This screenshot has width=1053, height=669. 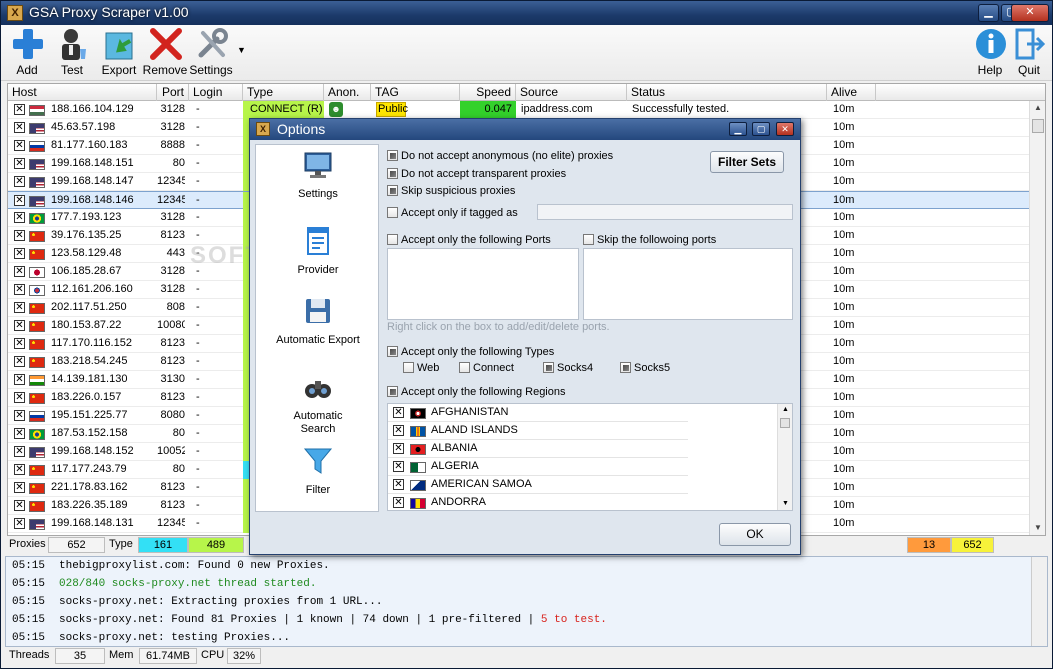 I want to click on header-tag: TAG, so click(x=415, y=92).